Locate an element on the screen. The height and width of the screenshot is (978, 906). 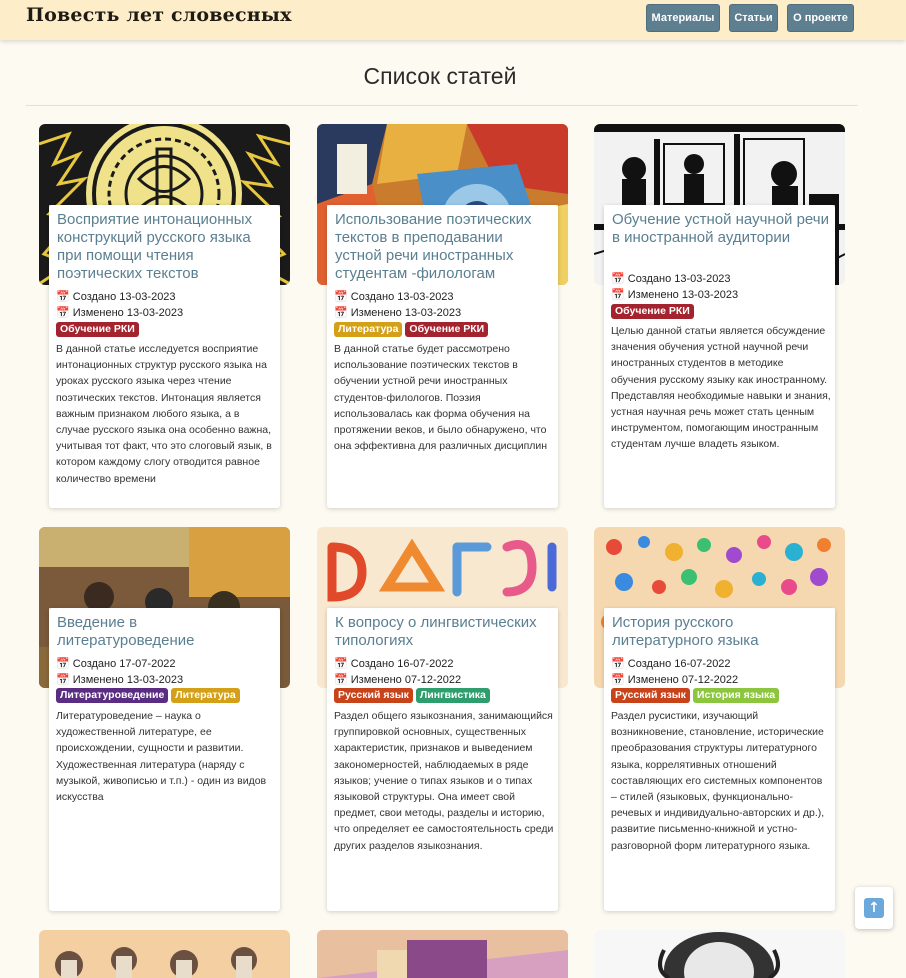
page-title: Список статей is located at coordinates (440, 76).